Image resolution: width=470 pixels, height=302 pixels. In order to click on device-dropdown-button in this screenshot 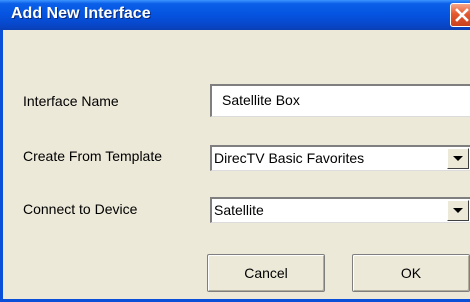, I will do `click(458, 210)`.